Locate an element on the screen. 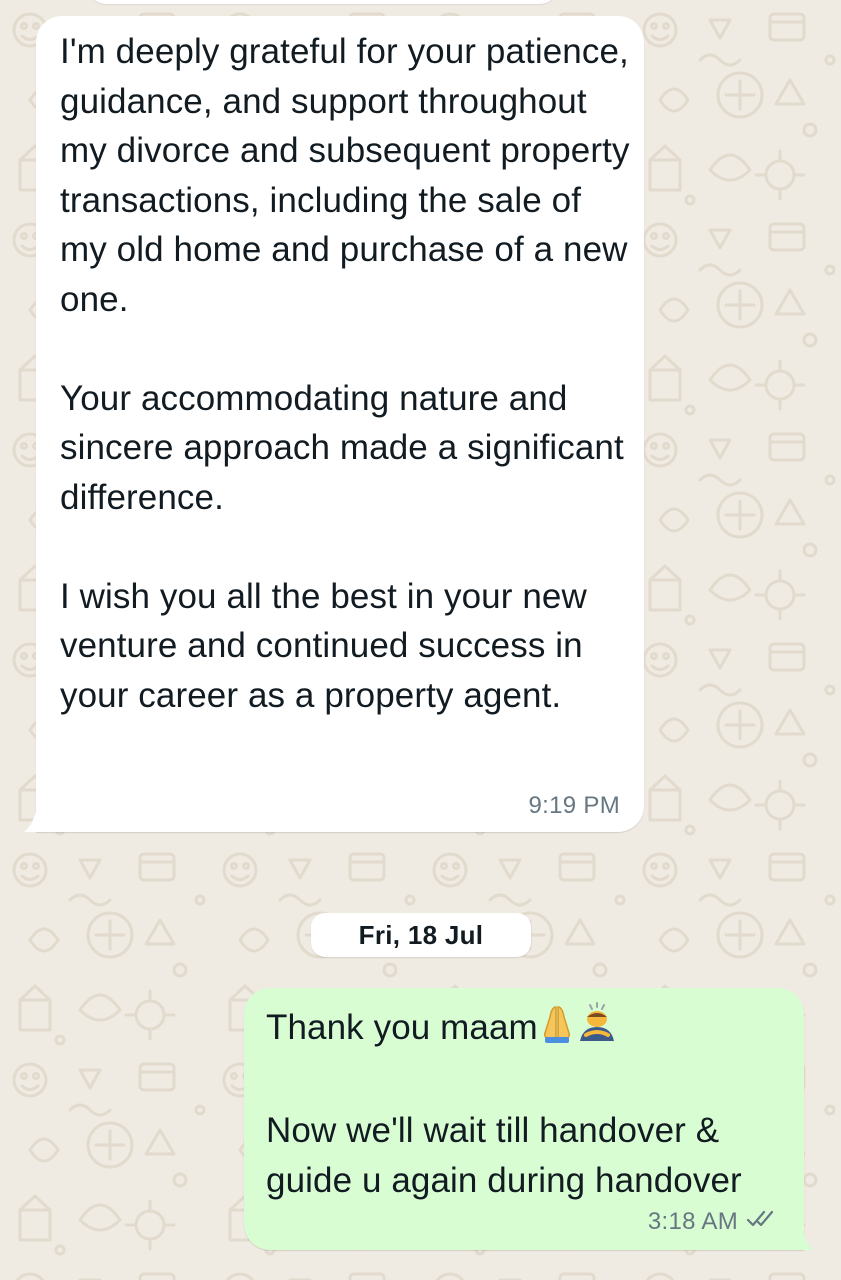 This screenshot has height=1280, width=841. previous-message-bubble is located at coordinates (323, 2).